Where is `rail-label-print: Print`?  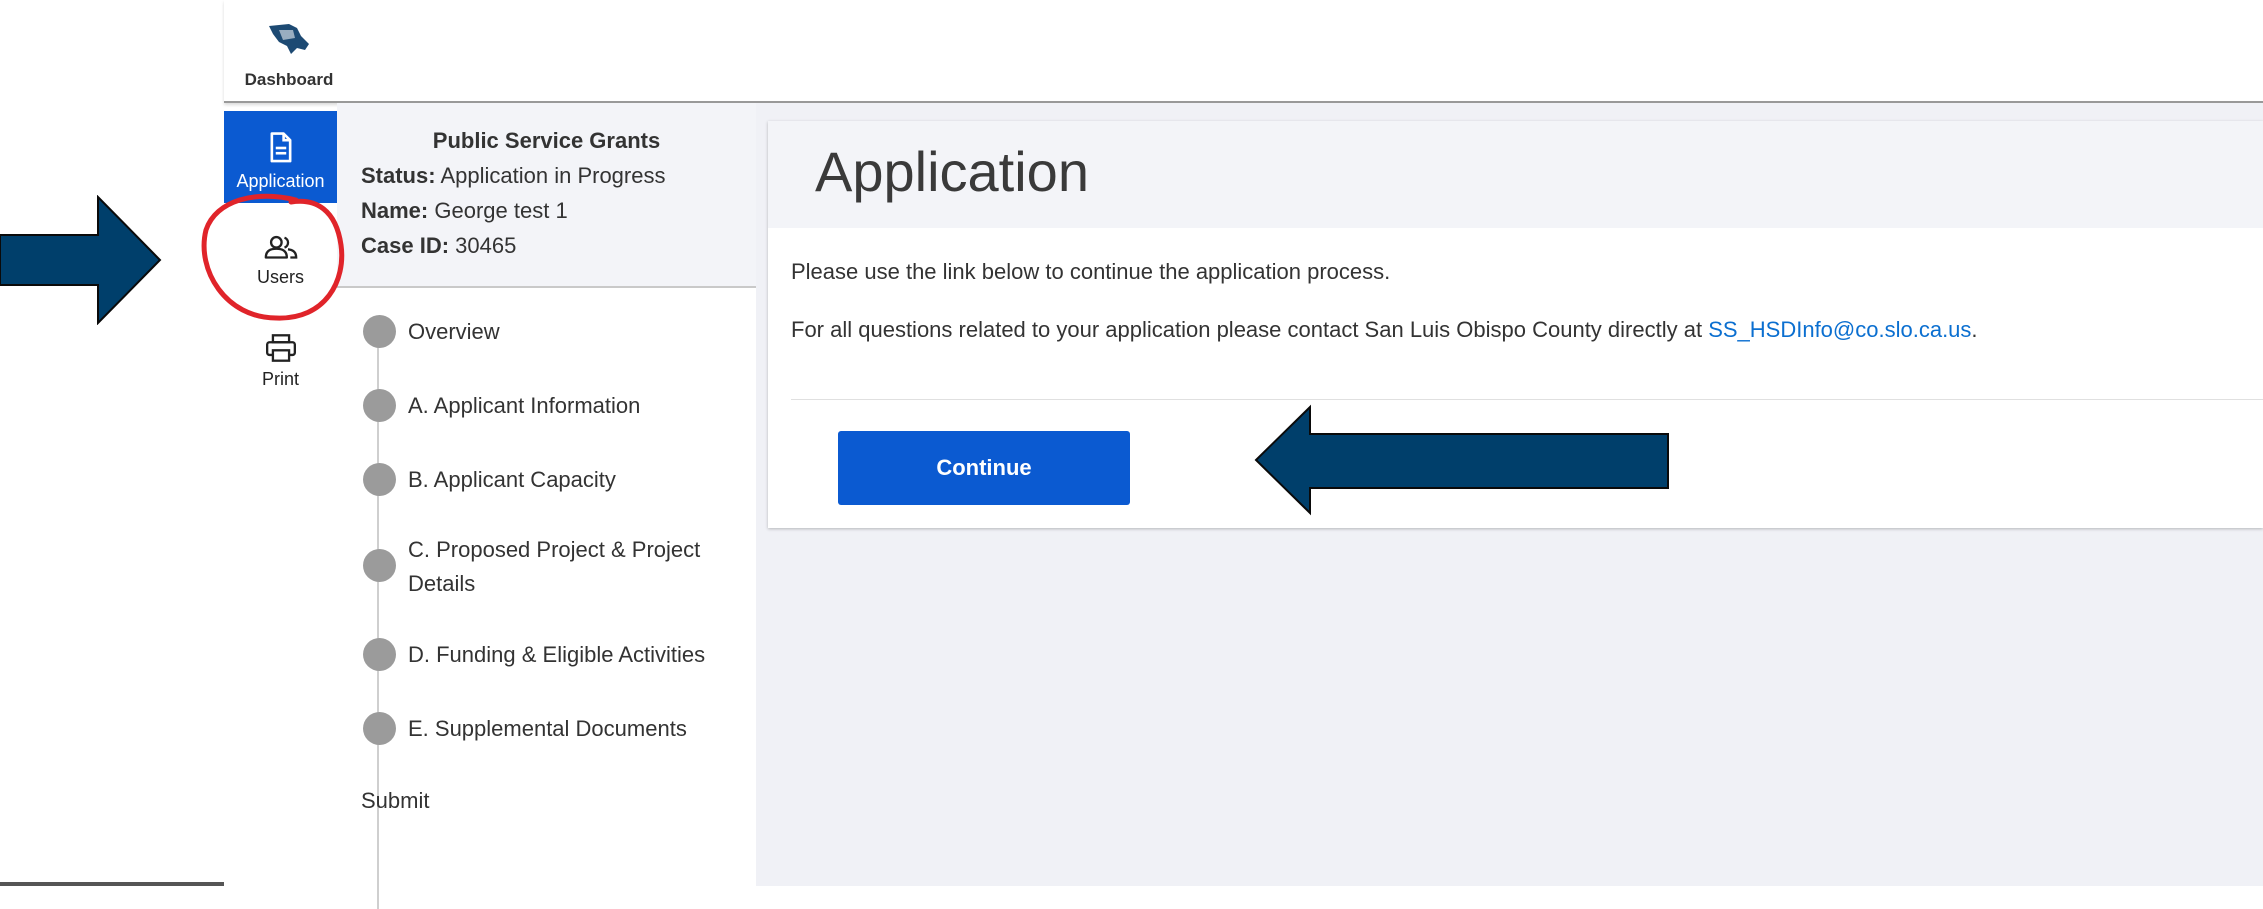
rail-label-print: Print is located at coordinates (280, 379).